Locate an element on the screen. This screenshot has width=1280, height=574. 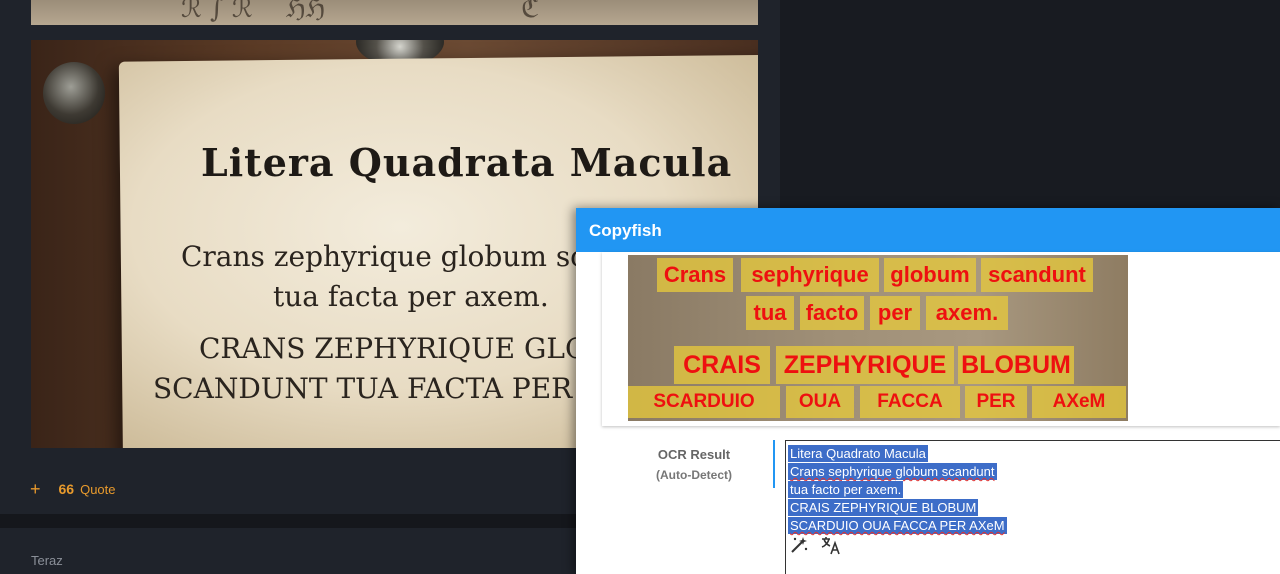
ocr-result-line: tua facto per axem. is located at coordinates (846, 489).